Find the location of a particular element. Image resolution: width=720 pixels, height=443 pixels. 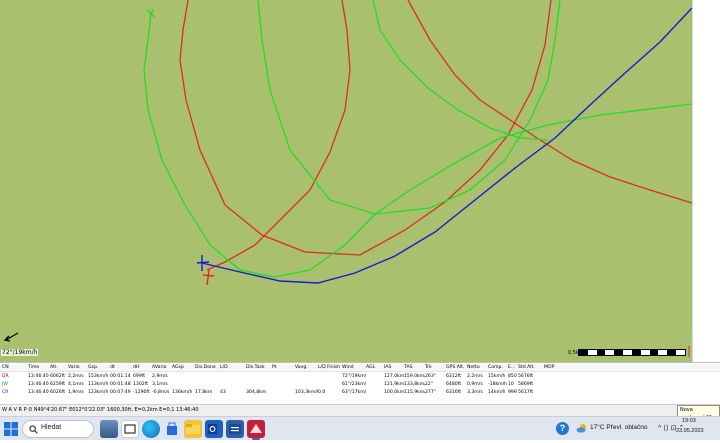

clock-time: 19:03 is located at coordinates (689, 421).